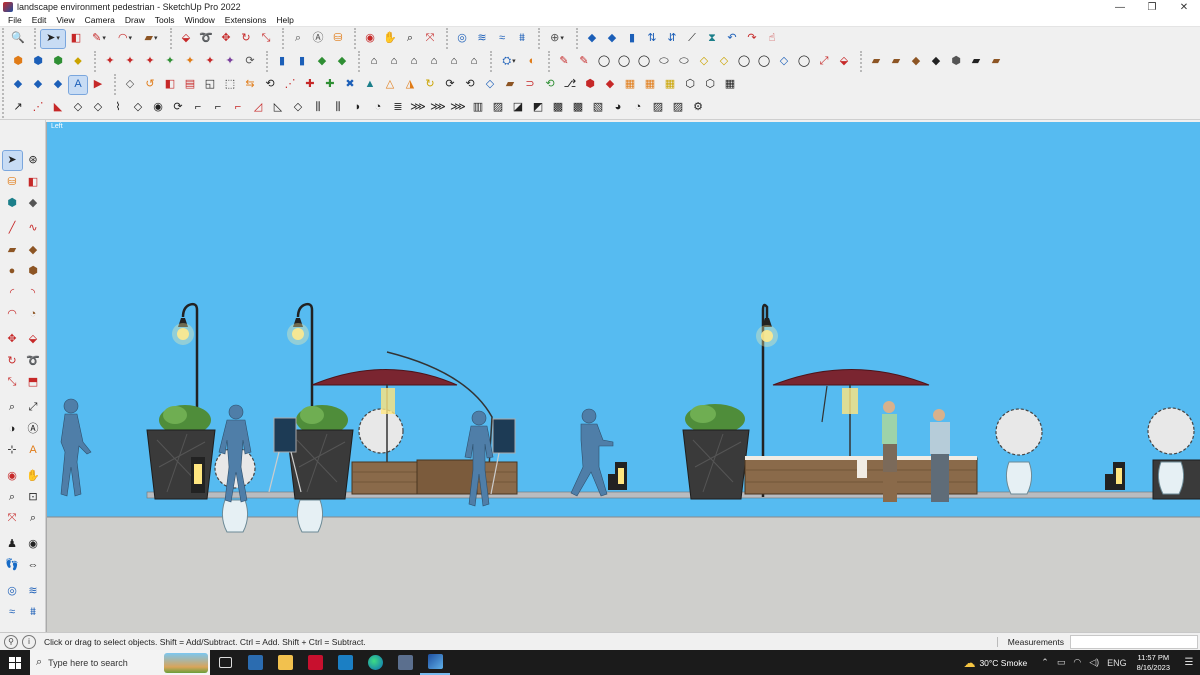 Image resolution: width=1200 pixels, height=675 pixels. What do you see at coordinates (652, 39) in the screenshot?
I see `extension-4-icon: ⇅` at bounding box center [652, 39].